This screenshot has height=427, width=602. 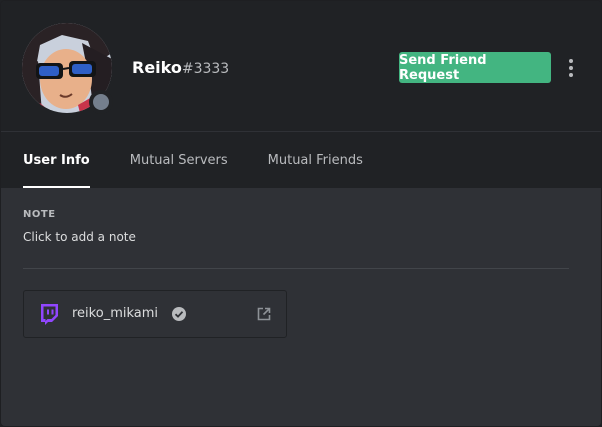 I want to click on profile-tabs: User Info Mutual Servers Mutual Friends, so click(x=193, y=170).